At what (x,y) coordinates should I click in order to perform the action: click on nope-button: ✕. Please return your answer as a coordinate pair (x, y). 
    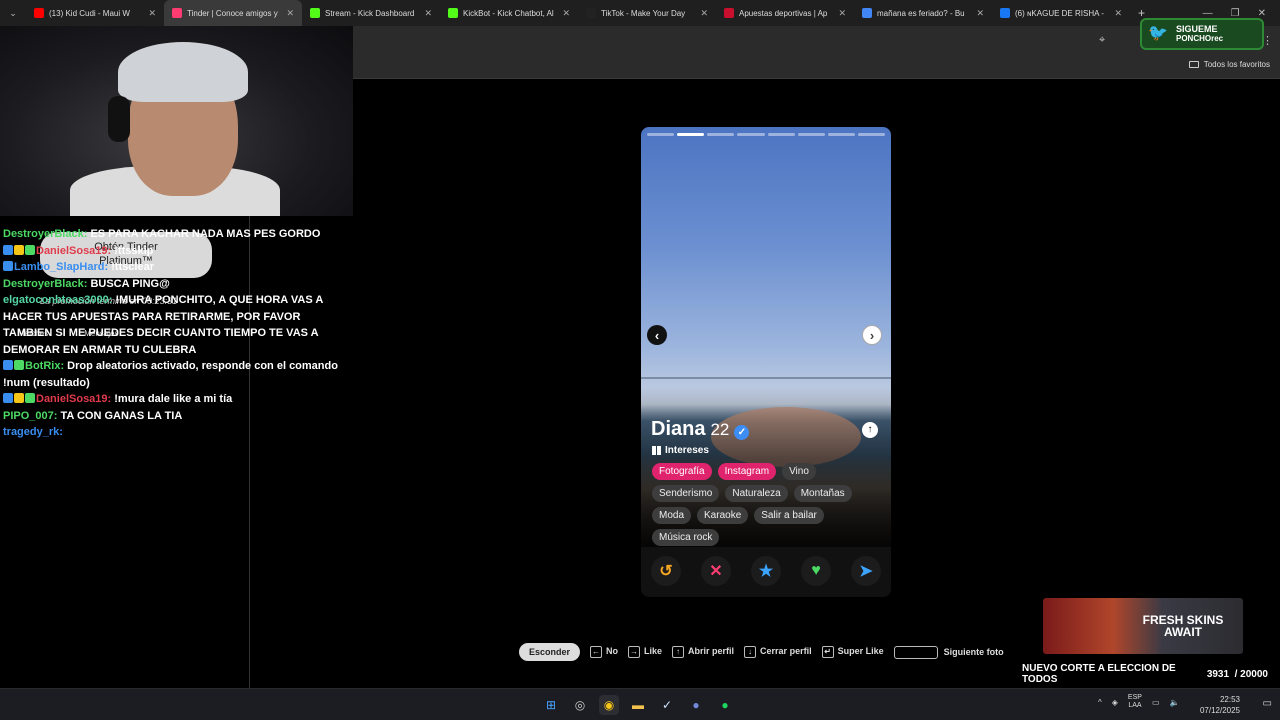
    Looking at the image, I should click on (716, 571).